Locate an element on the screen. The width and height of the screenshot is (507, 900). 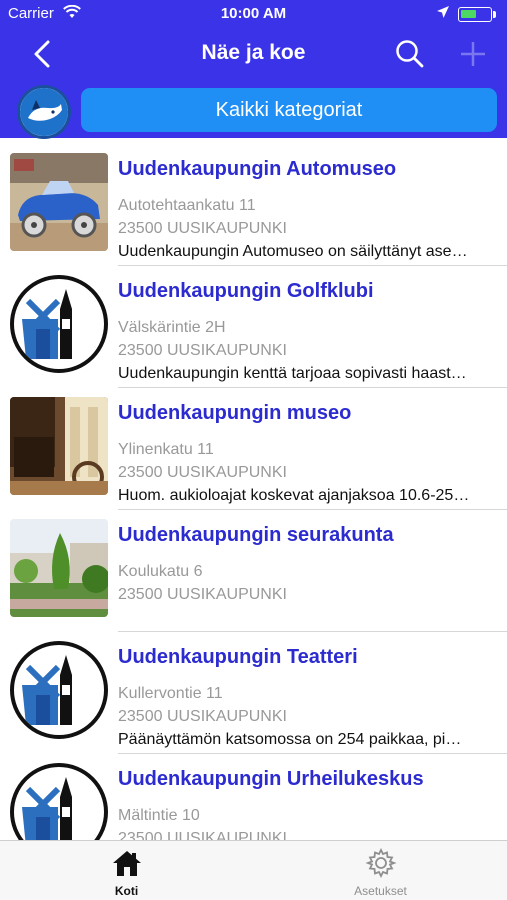
tab-label: Asetukset is located at coordinates (380, 891).